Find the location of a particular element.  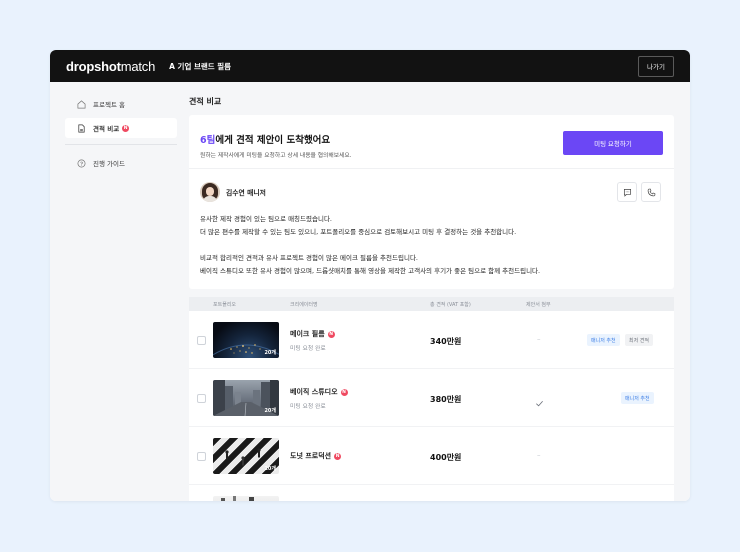

creator-name: 메이크 필름 N is located at coordinates (312, 334).